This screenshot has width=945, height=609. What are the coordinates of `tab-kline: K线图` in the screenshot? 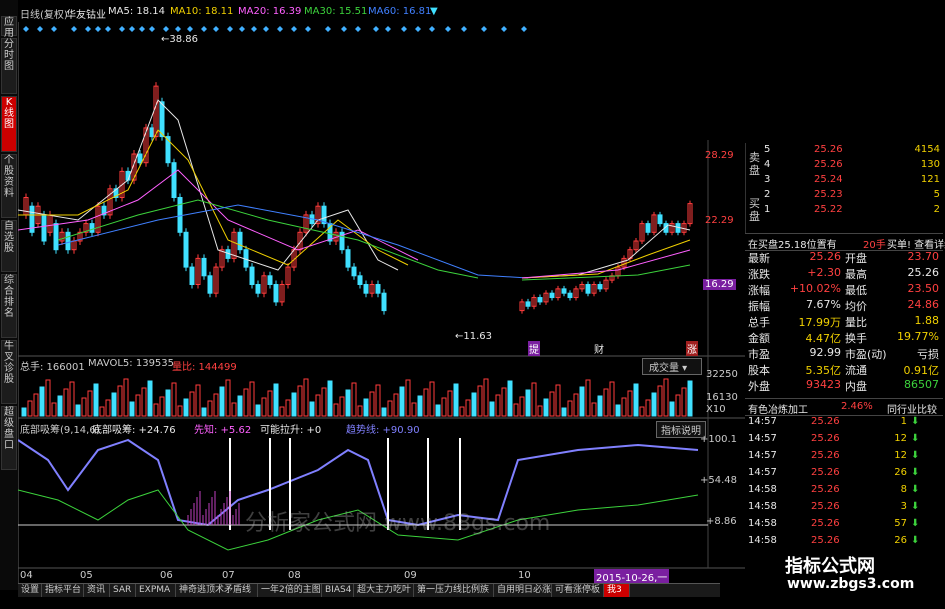 It's located at (9, 124).